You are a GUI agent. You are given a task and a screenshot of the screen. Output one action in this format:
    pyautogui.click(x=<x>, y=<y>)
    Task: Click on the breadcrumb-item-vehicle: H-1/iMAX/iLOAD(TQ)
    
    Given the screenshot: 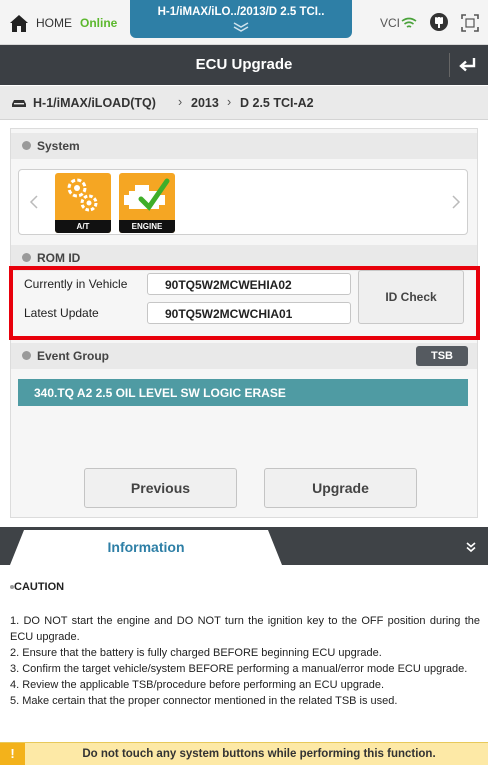 What is the action you would take?
    pyautogui.click(x=94, y=103)
    